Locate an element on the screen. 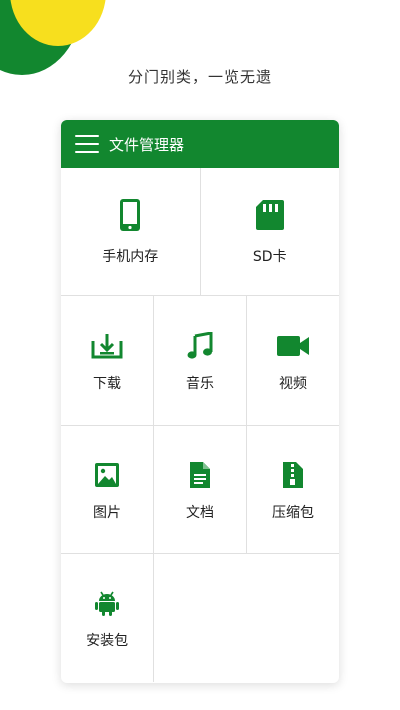  category-documents: 文档 is located at coordinates (200, 489).